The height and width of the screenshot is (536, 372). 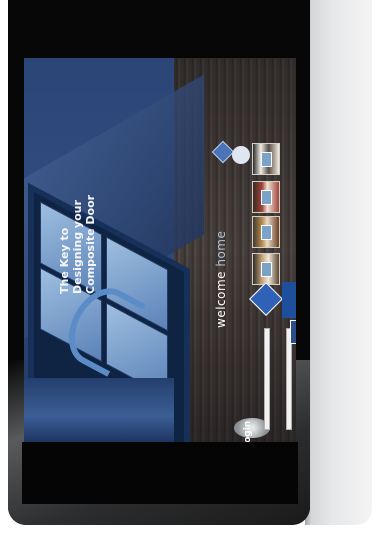 I want to click on headline-line: Composite Door, so click(x=90, y=244).